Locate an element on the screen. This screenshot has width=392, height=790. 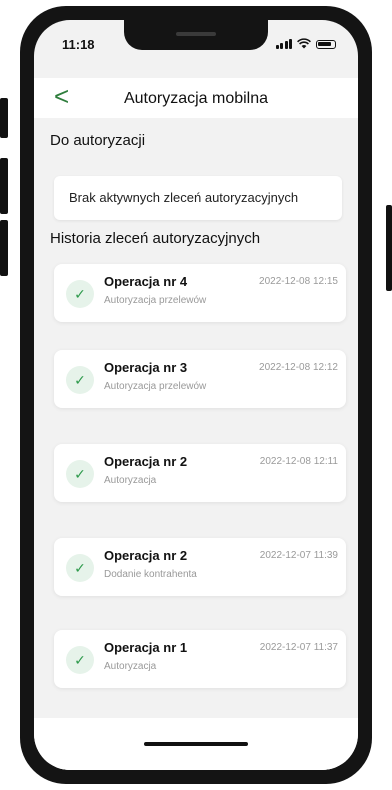
speaker-grille is located at coordinates (196, 34).